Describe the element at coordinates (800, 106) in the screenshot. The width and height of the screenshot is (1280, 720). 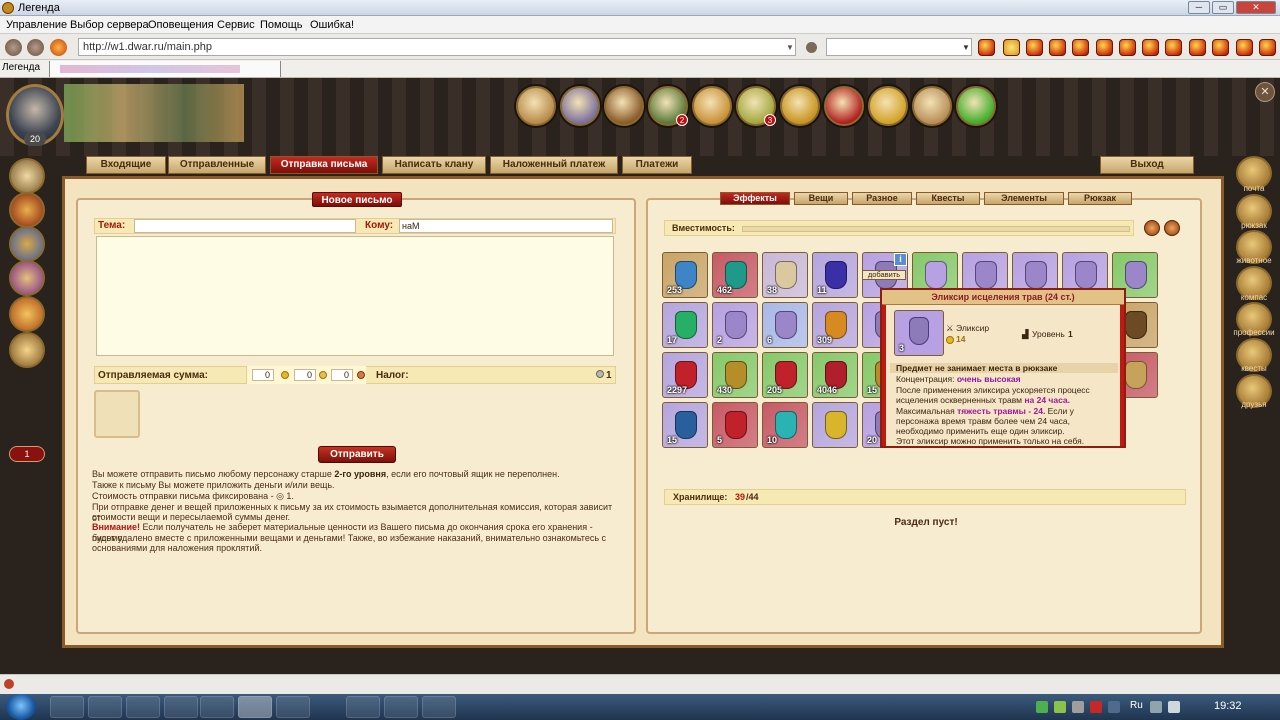
I see `cards-icon` at that location.